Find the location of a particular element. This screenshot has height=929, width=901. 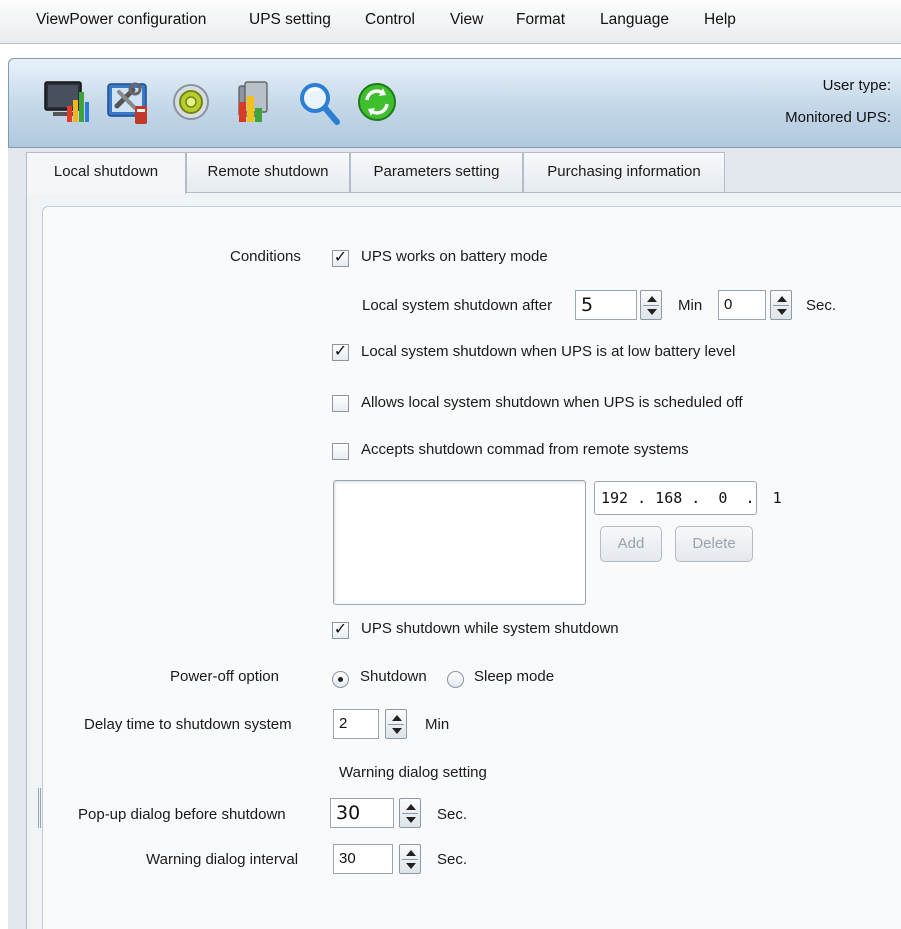

menu-ups-setting: UPS setting is located at coordinates (290, 20).